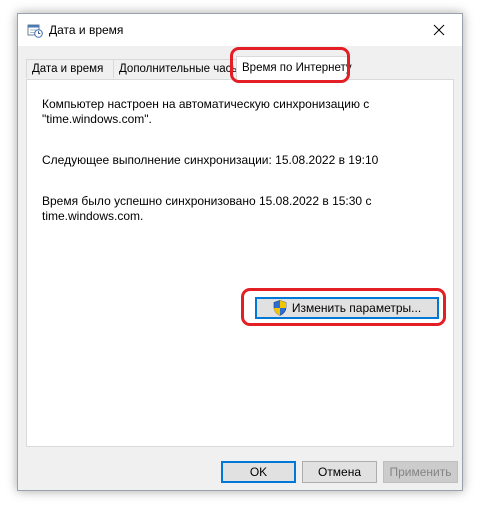 The height and width of the screenshot is (508, 481). I want to click on tab-date-time: Дата и время, so click(70, 68).